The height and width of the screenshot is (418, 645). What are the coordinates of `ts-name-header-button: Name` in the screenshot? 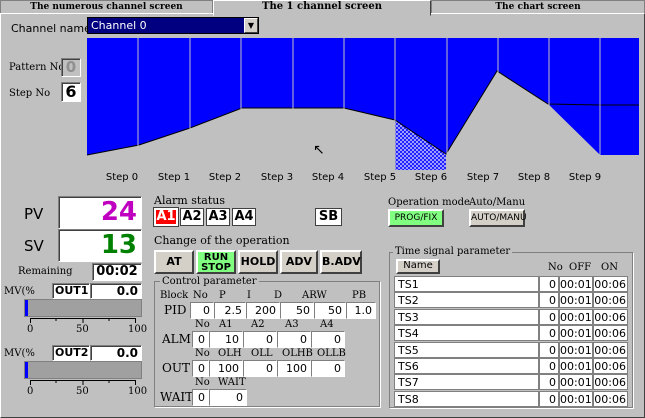 It's located at (418, 266).